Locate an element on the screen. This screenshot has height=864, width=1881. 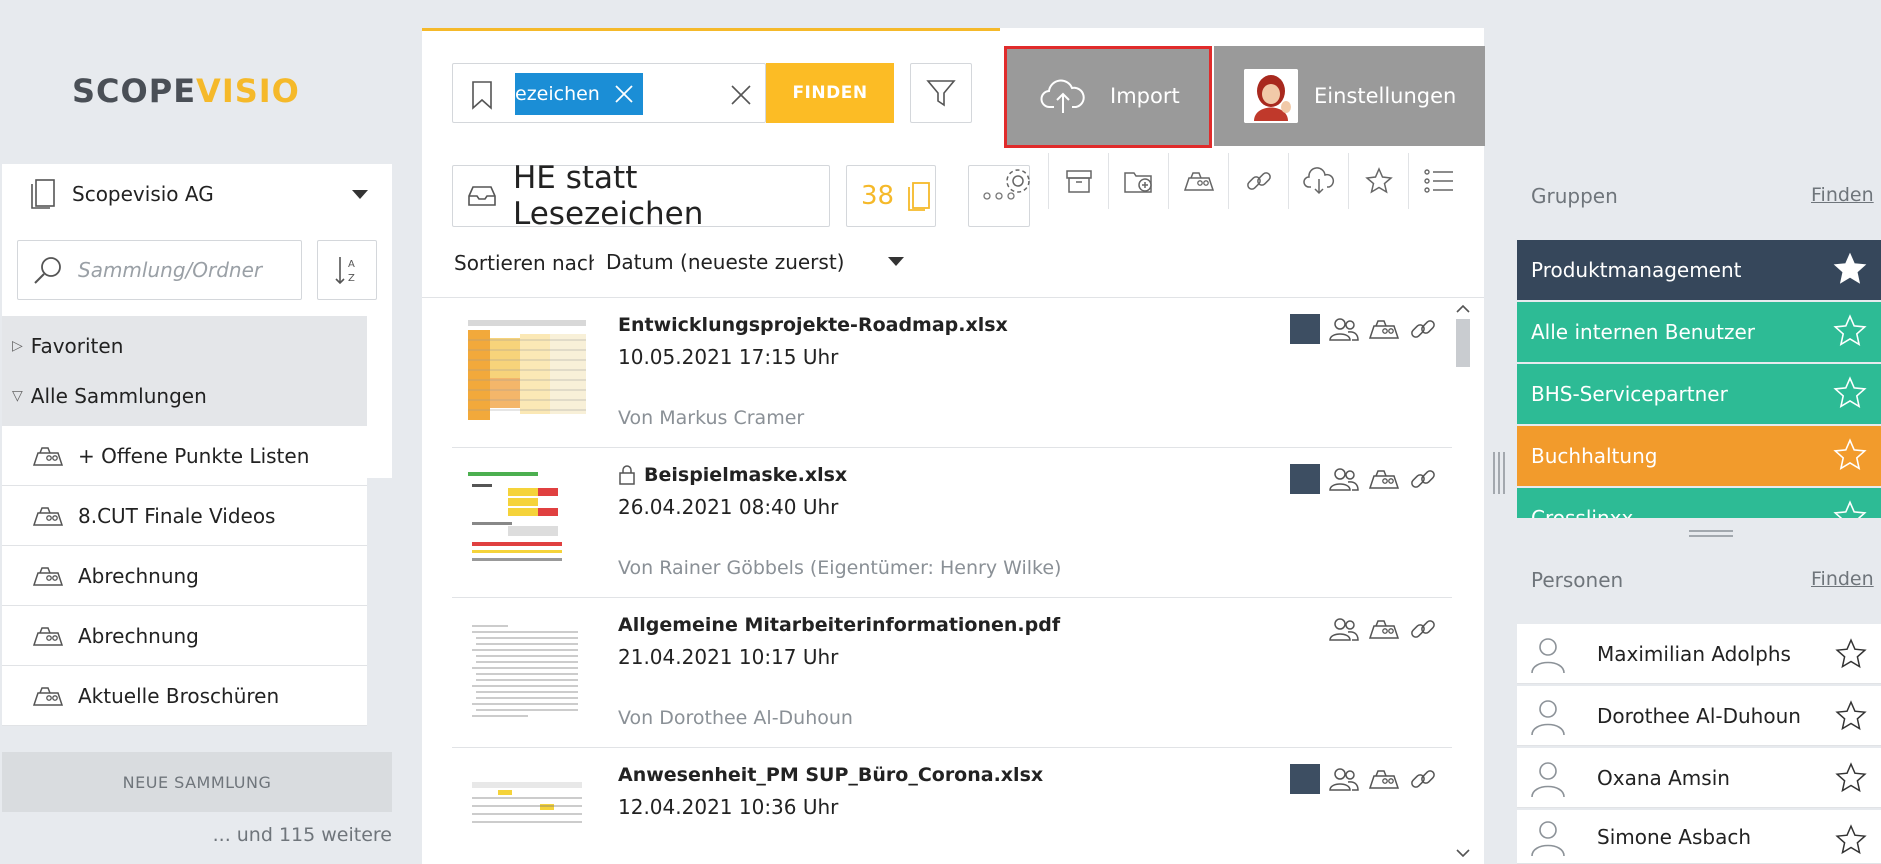
scopevisio-logo: SCOPEVISIO is located at coordinates (186, 91).